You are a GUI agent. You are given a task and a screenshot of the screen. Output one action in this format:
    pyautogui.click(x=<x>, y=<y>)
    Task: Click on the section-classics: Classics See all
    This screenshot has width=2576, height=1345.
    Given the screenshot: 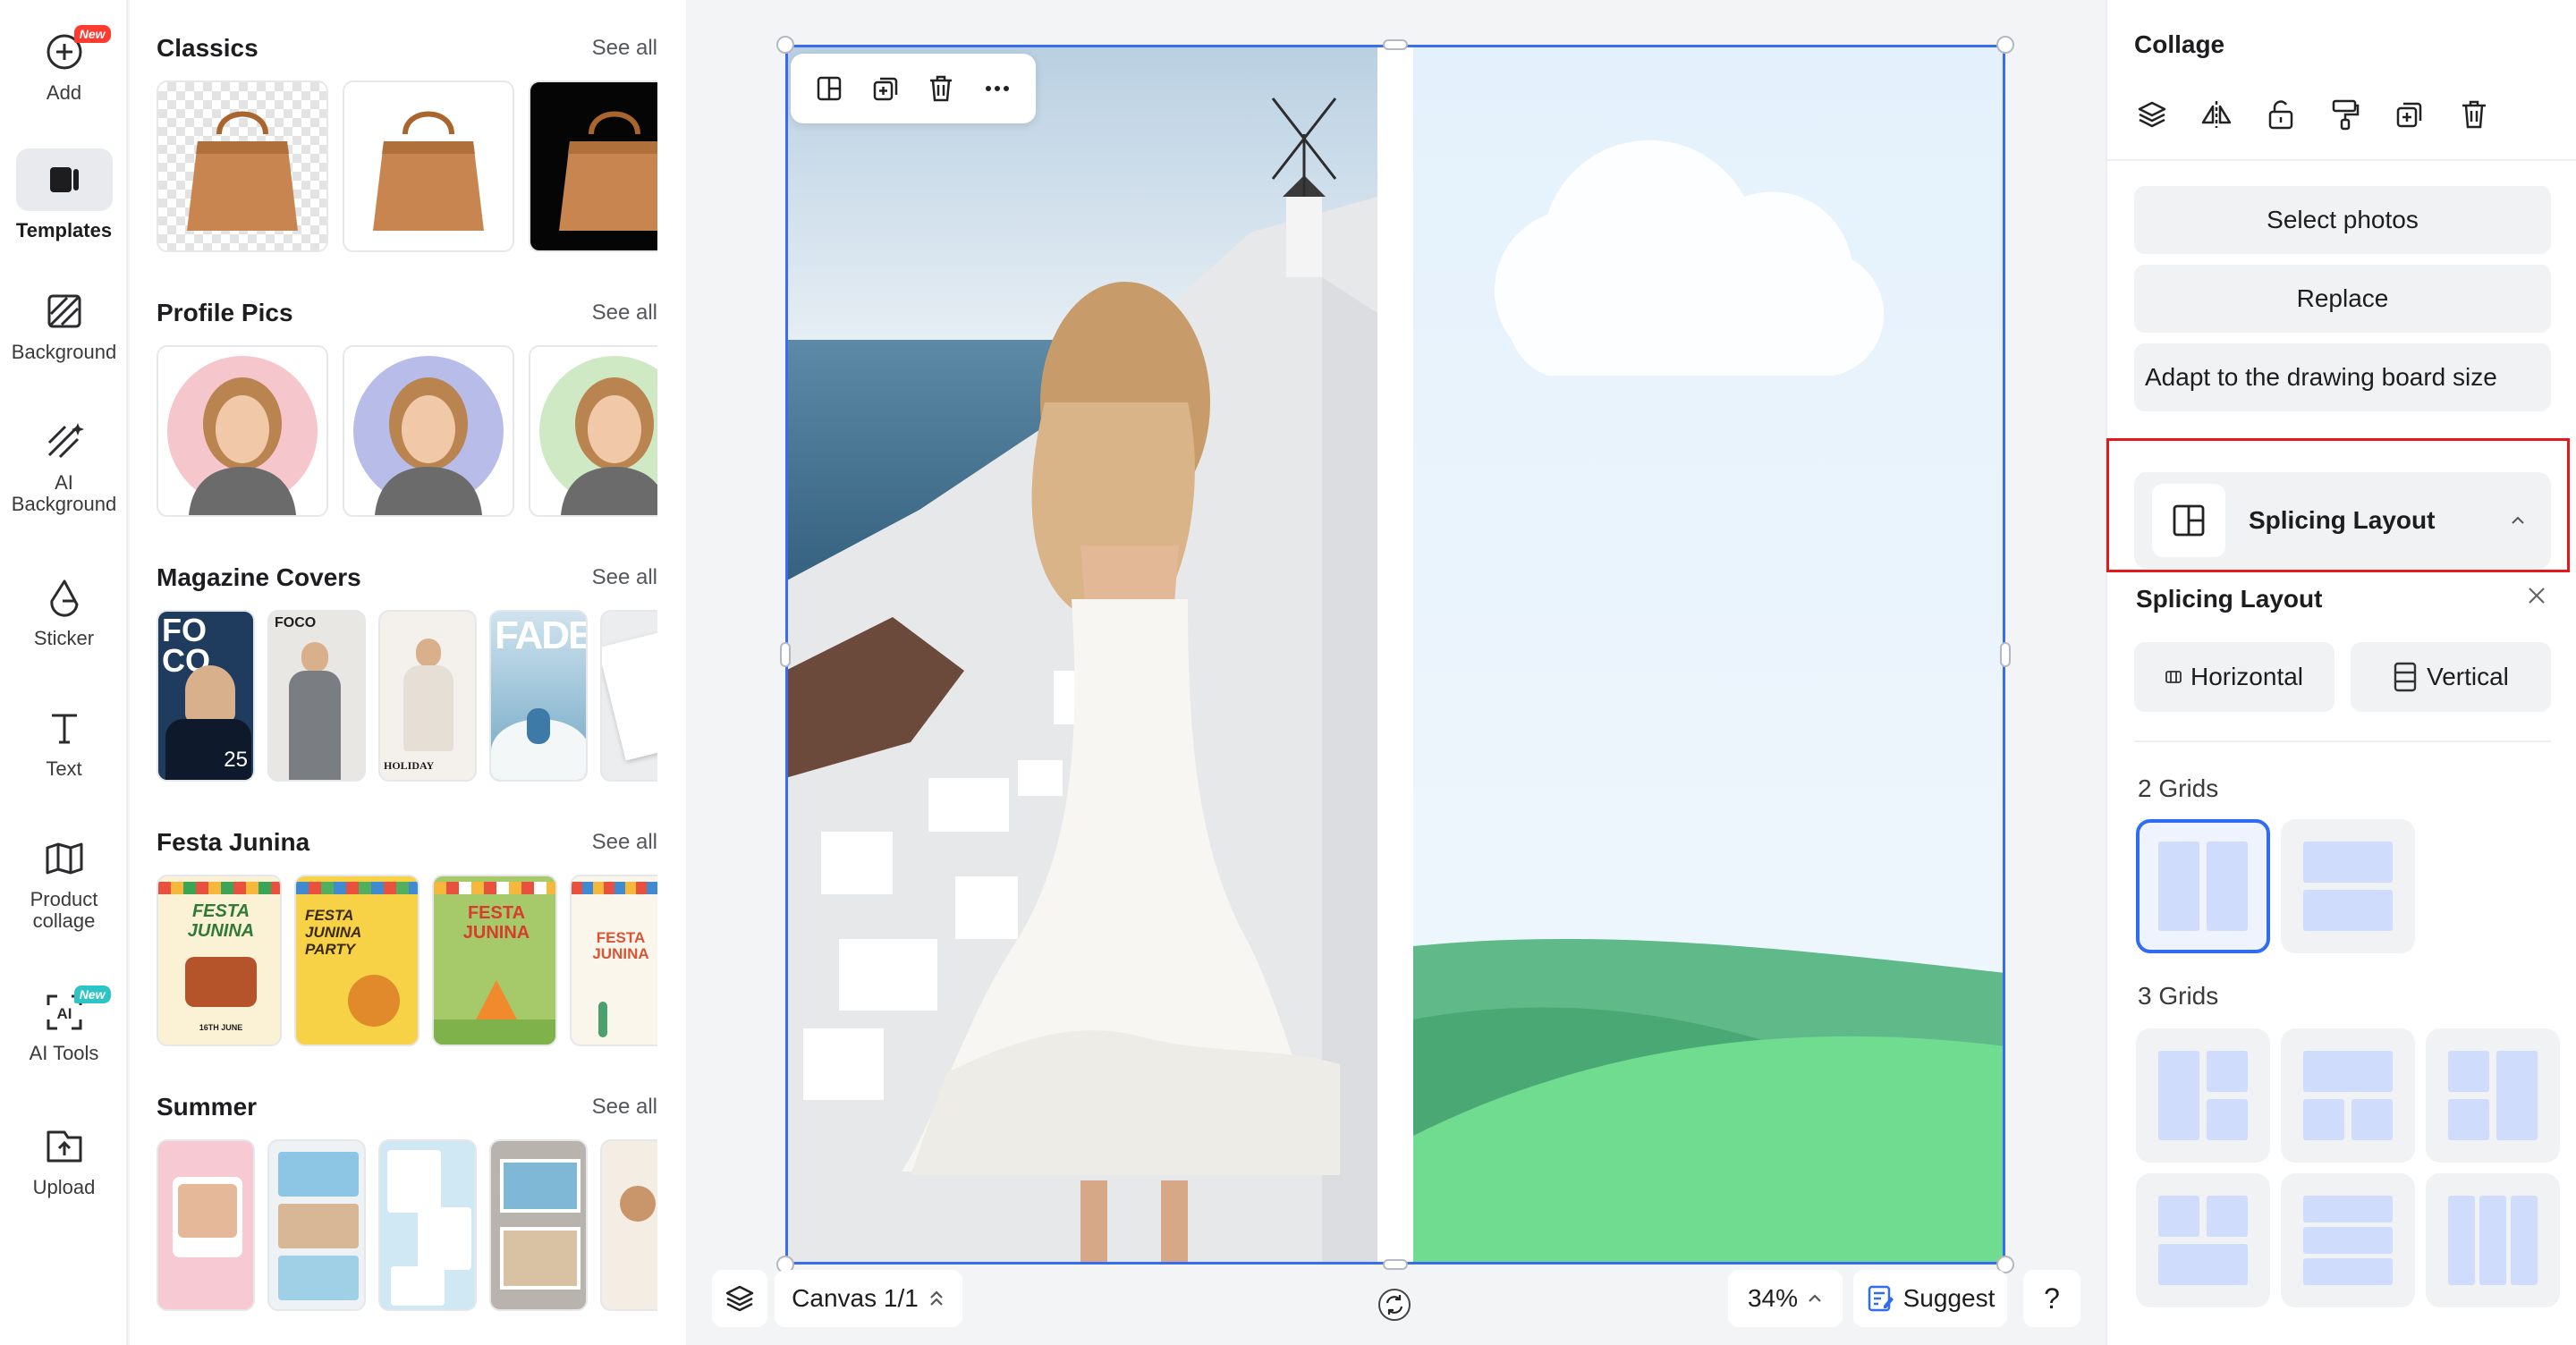 What is the action you would take?
    pyautogui.click(x=420, y=141)
    